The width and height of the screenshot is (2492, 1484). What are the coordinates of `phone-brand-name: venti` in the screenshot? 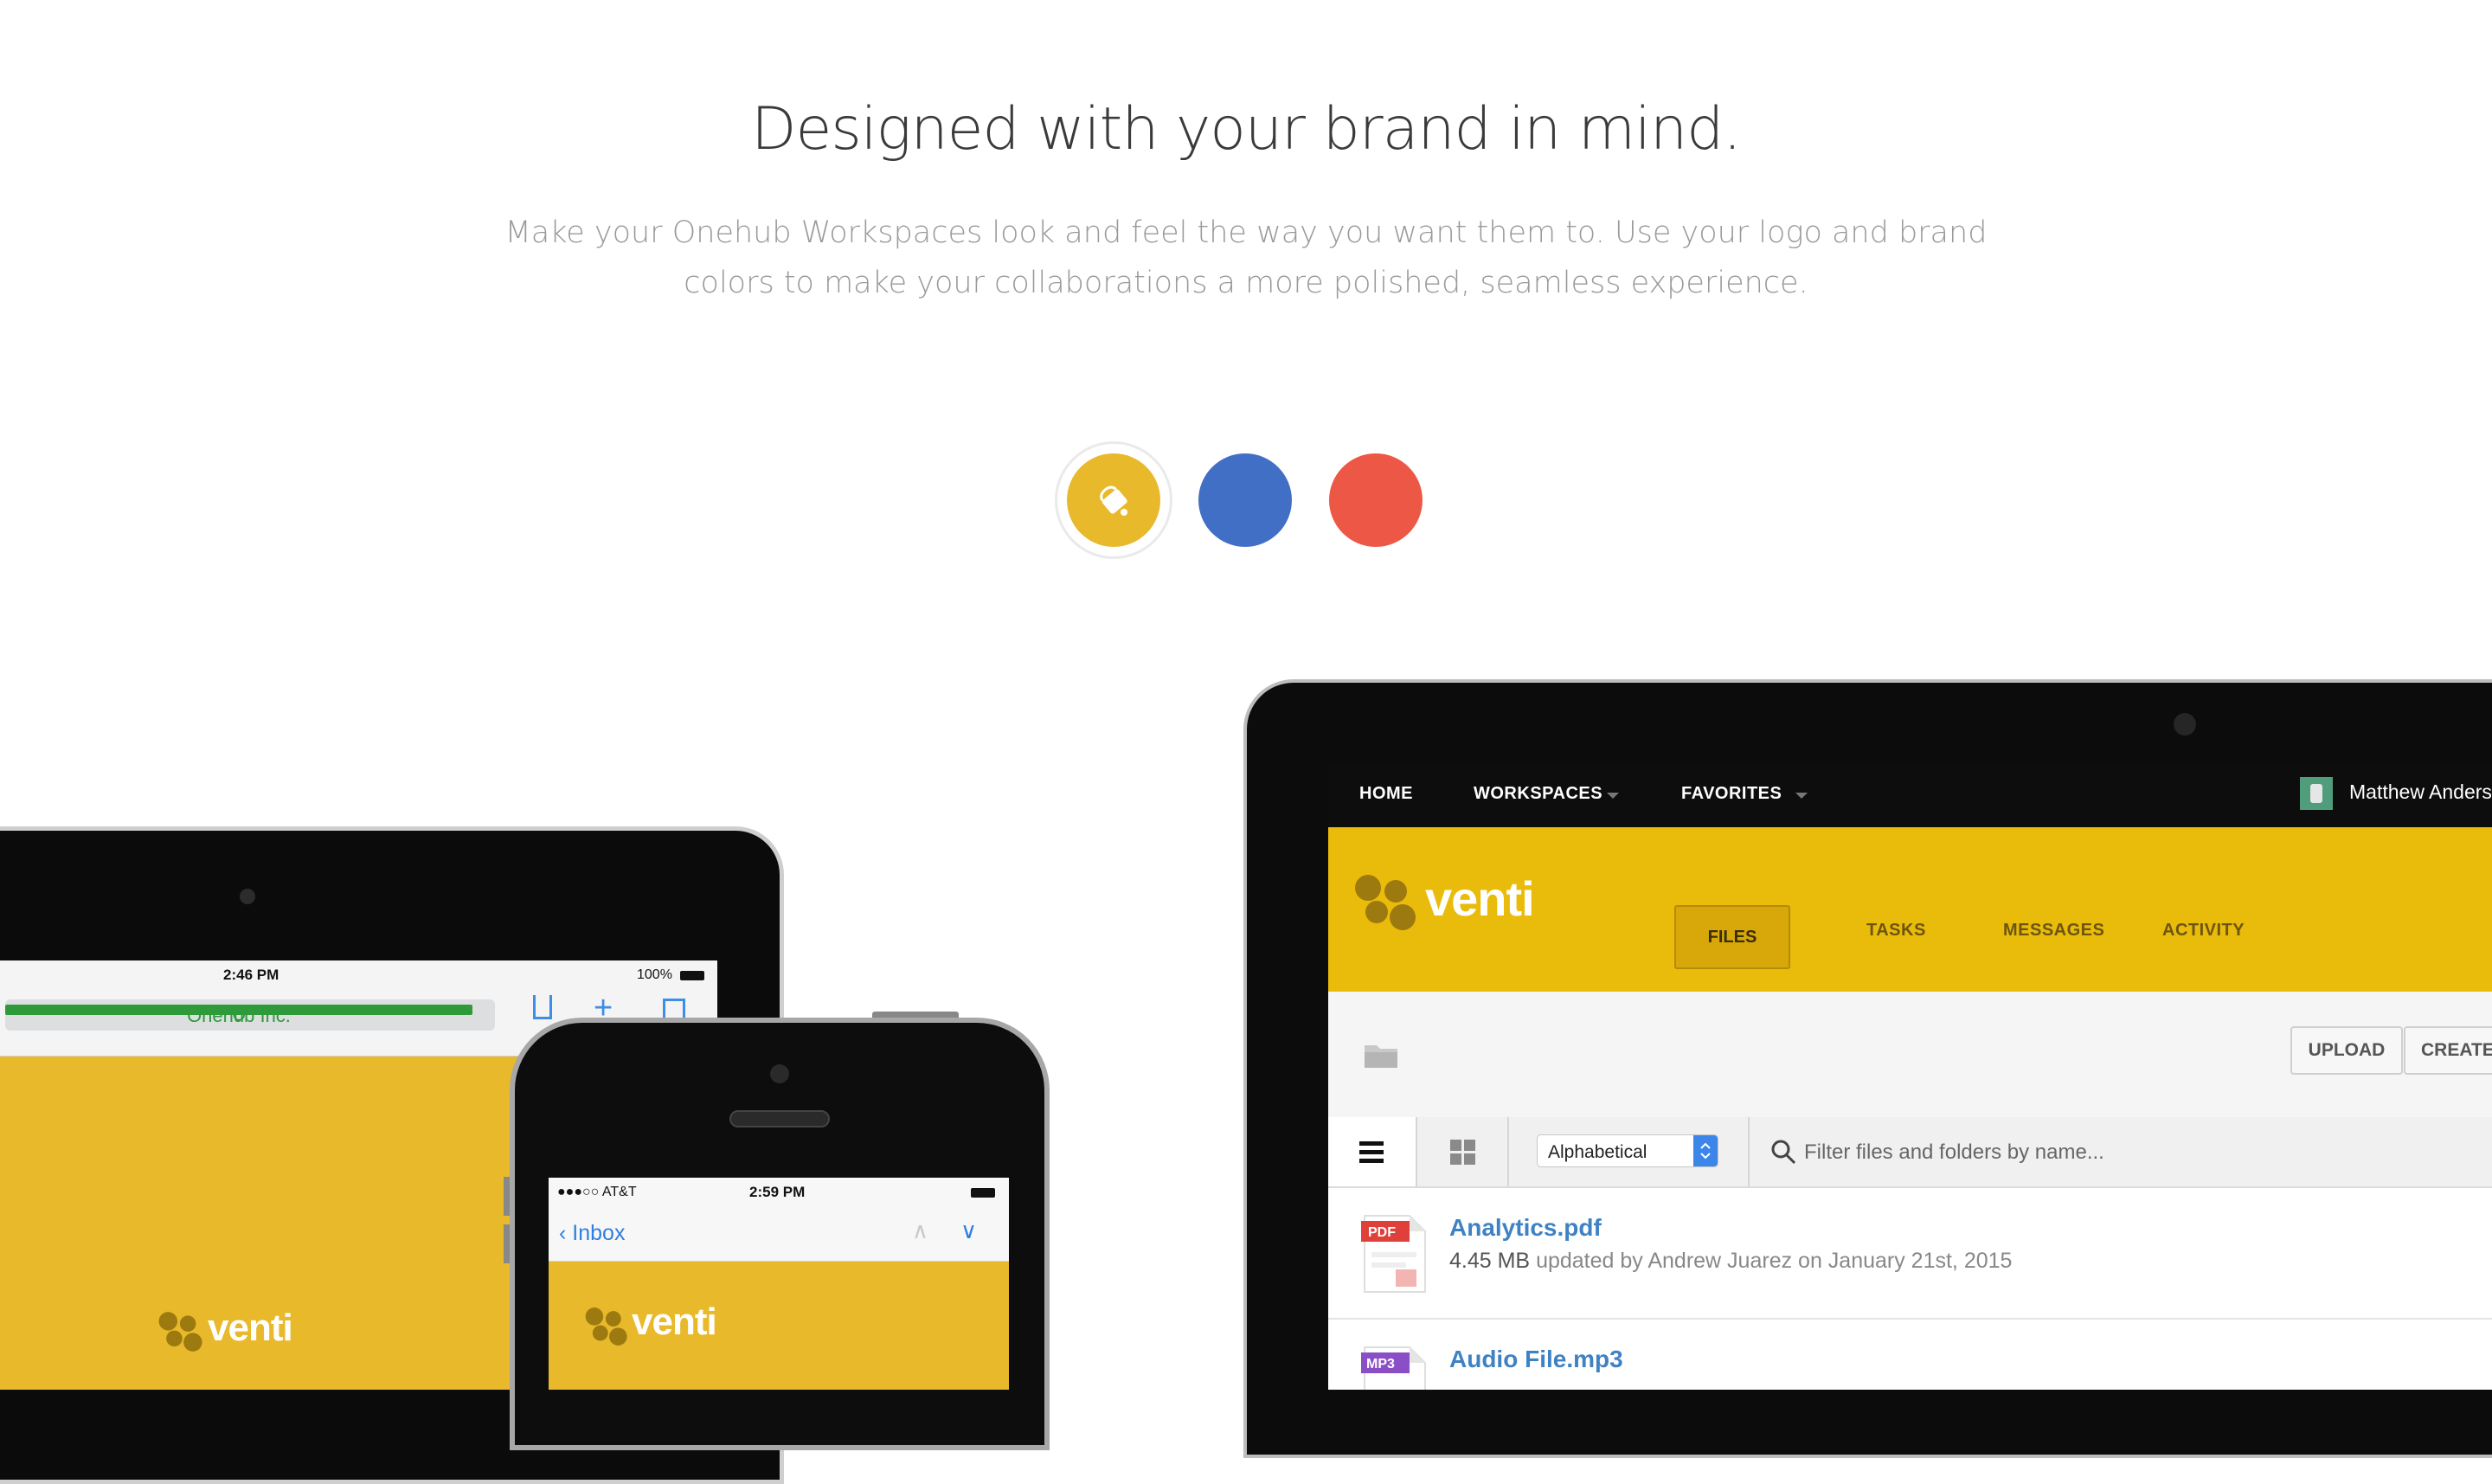 It's located at (674, 1322).